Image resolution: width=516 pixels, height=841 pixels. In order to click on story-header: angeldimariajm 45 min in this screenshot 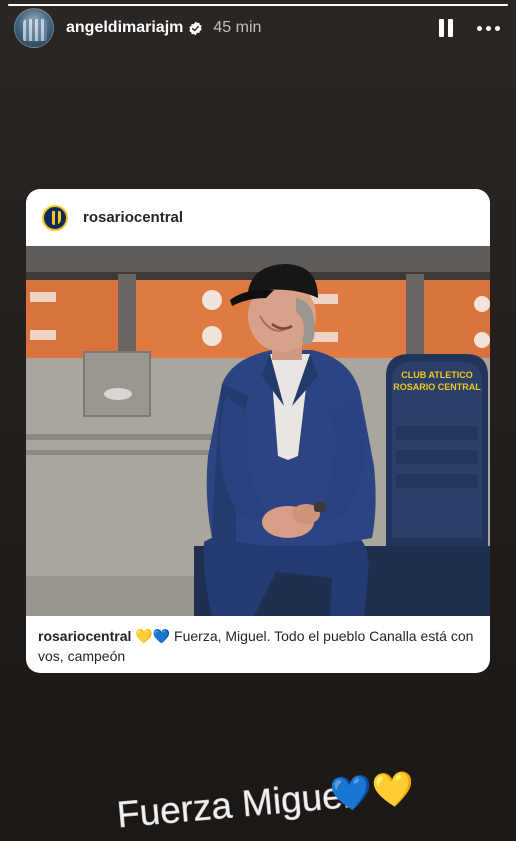, I will do `click(258, 28)`.